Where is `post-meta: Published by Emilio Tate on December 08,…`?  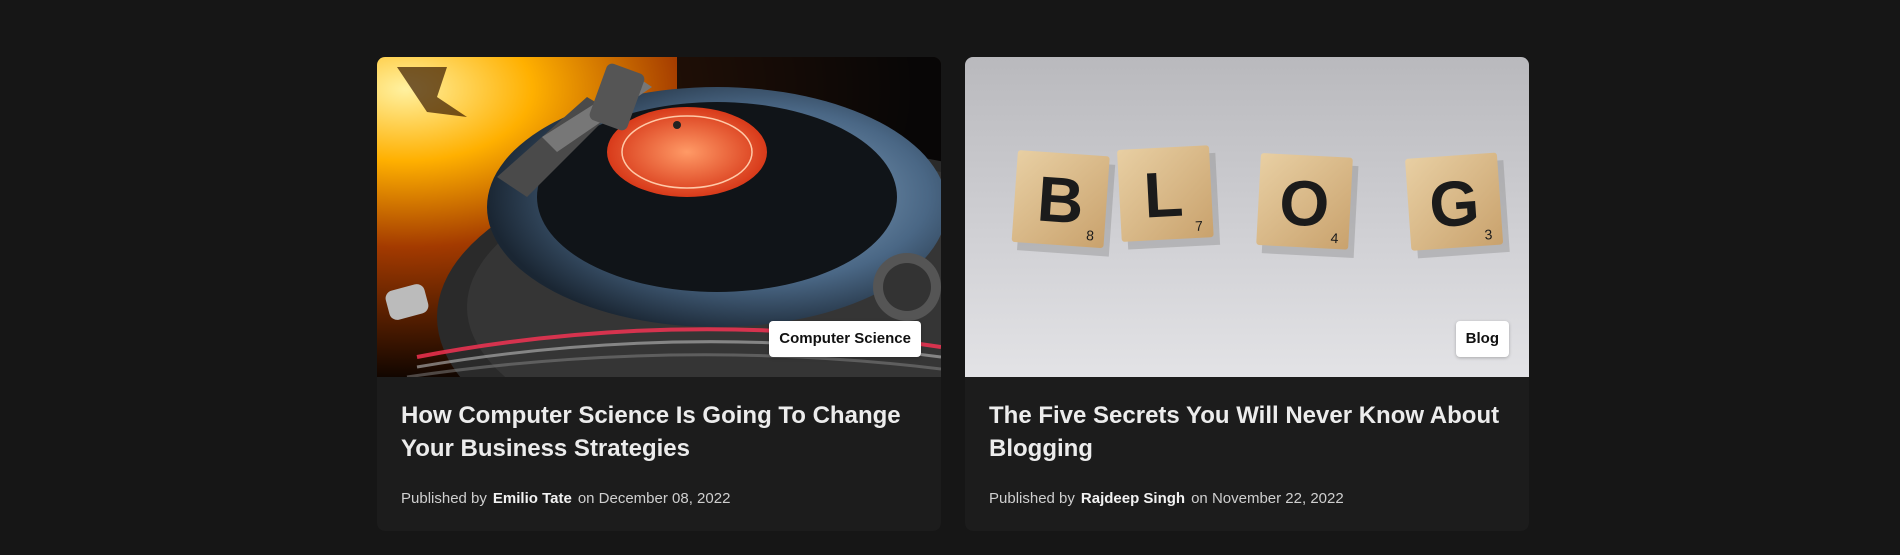
post-meta: Published by Emilio Tate on December 08,… is located at coordinates (659, 498).